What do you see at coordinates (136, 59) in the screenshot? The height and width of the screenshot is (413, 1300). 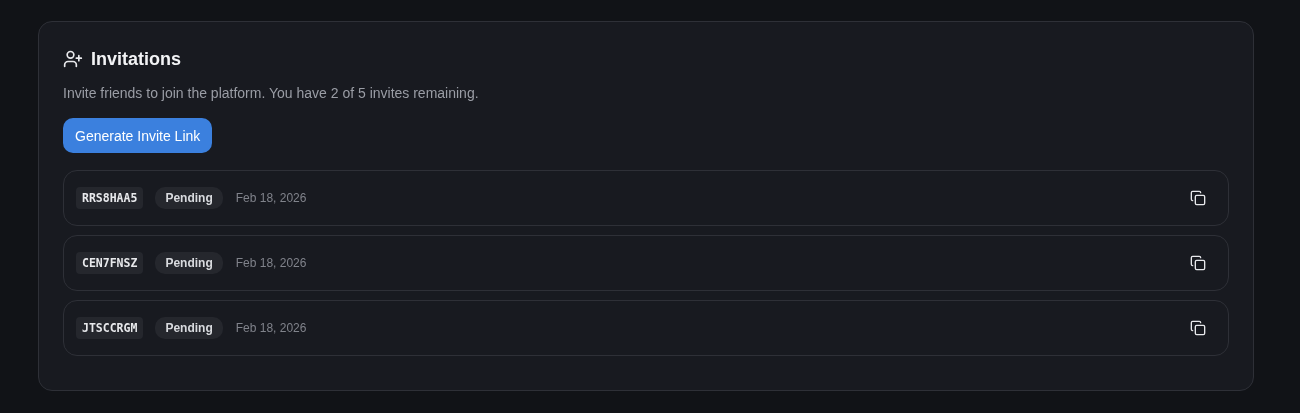 I see `card-title: Invitations` at bounding box center [136, 59].